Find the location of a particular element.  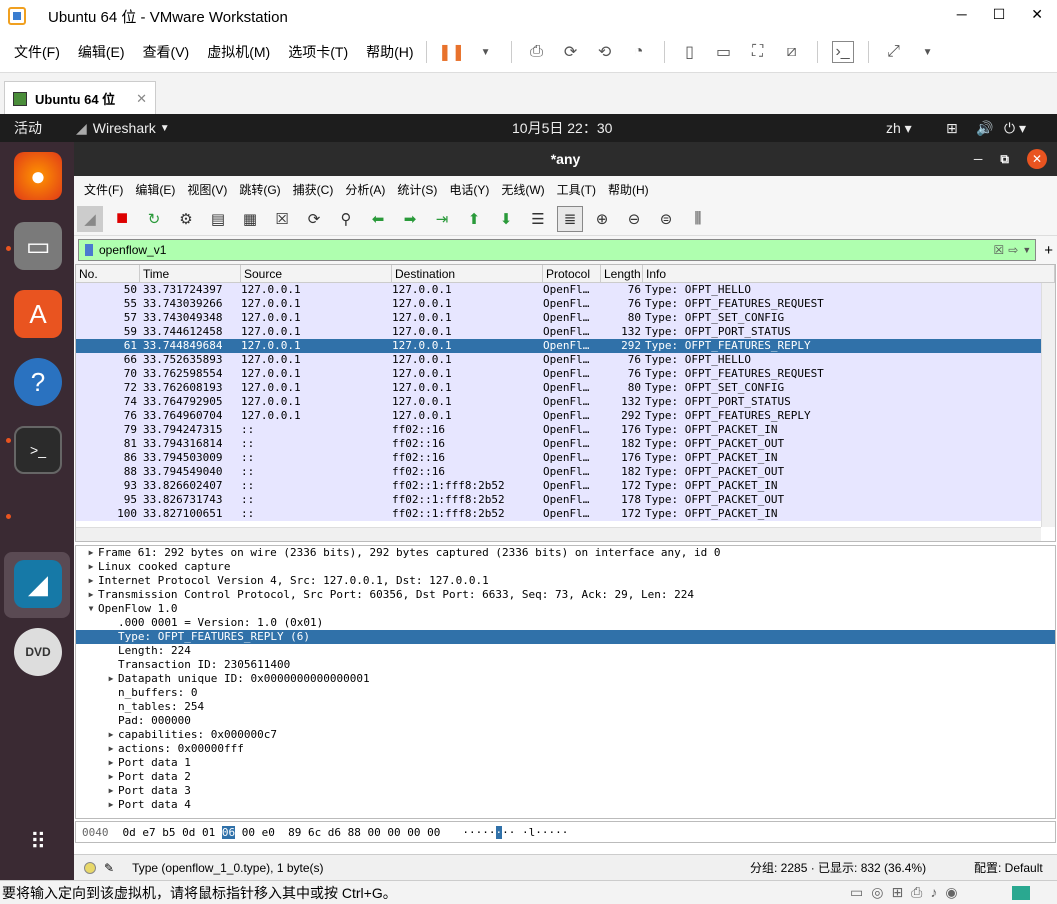

save-file-icon: ▦ is located at coordinates (250, 219).